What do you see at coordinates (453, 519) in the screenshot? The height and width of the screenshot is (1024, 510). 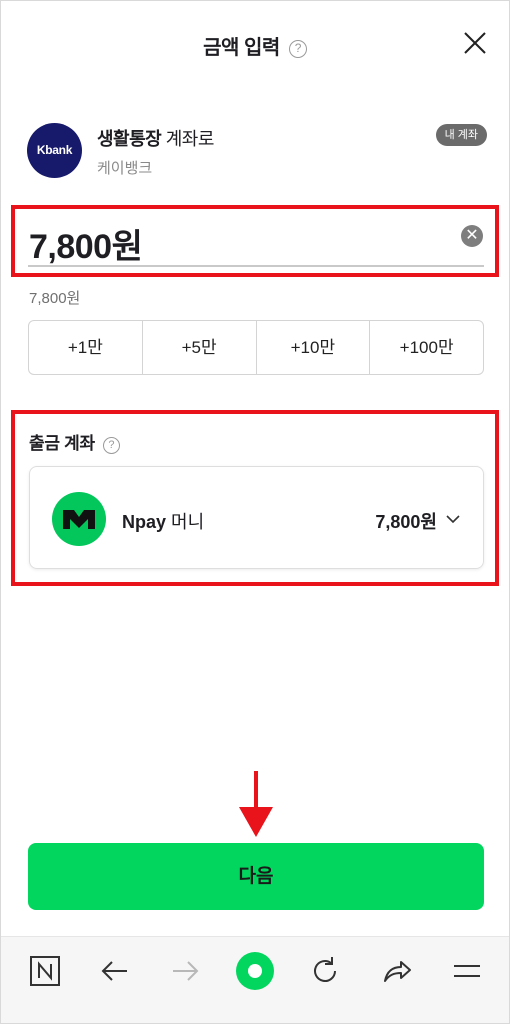 I see `chevron-down-icon` at bounding box center [453, 519].